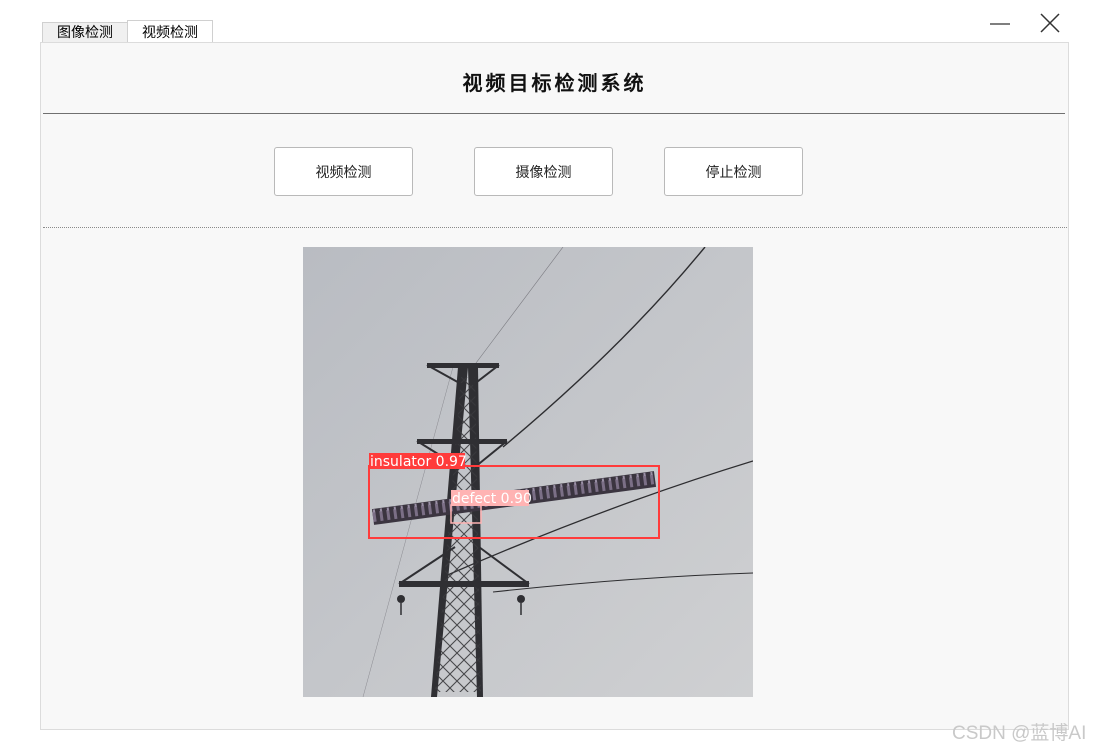  Describe the element at coordinates (85, 32) in the screenshot. I see `tab-image-detection: 图像检测` at that location.